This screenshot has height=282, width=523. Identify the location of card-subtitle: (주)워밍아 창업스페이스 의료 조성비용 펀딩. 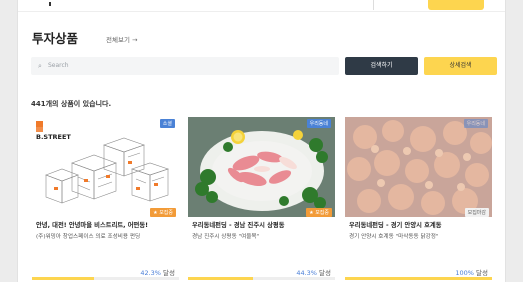
(88, 237).